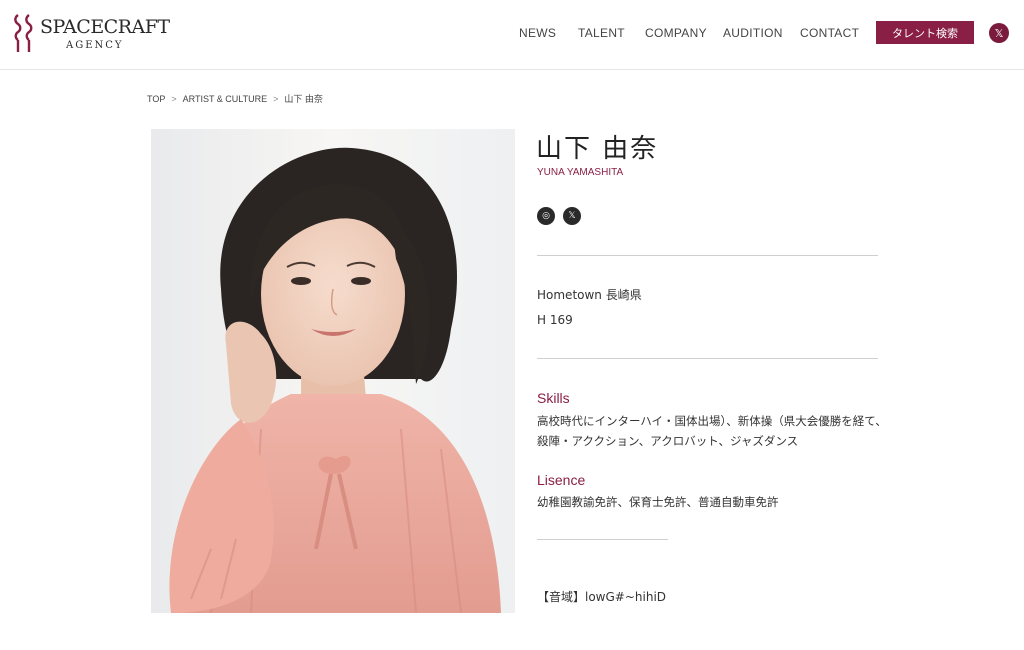 The height and width of the screenshot is (650, 1024). What do you see at coordinates (829, 33) in the screenshot?
I see `nav-contact: CONTACT` at bounding box center [829, 33].